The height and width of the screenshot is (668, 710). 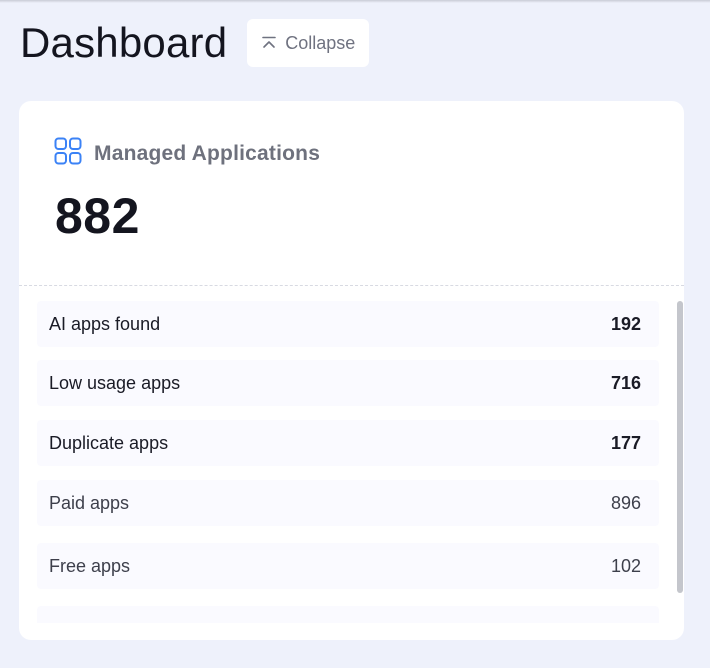 What do you see at coordinates (348, 503) in the screenshot?
I see `list-item-paid-apps: Paid apps 896` at bounding box center [348, 503].